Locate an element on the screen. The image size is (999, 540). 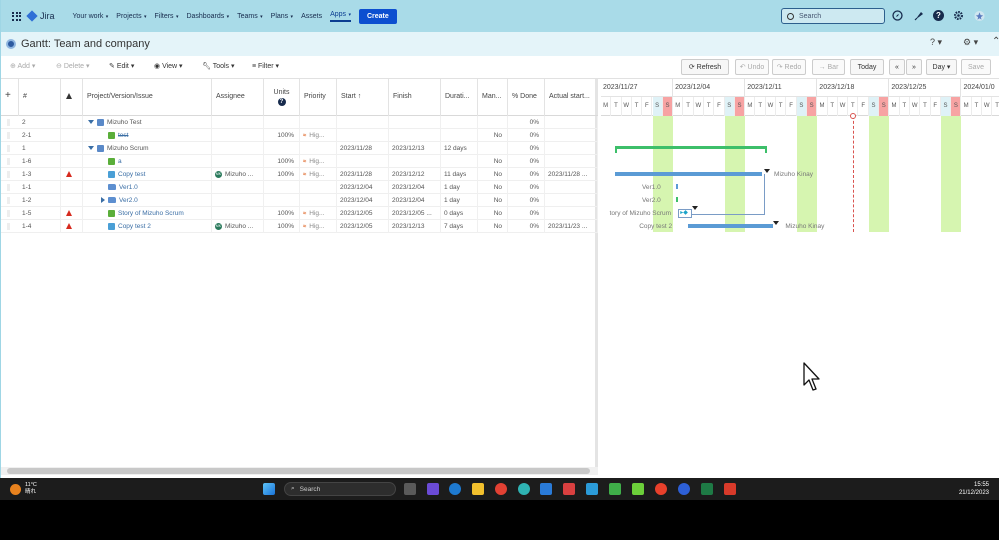
version-marker-ver2 is located at coordinates (677, 199).